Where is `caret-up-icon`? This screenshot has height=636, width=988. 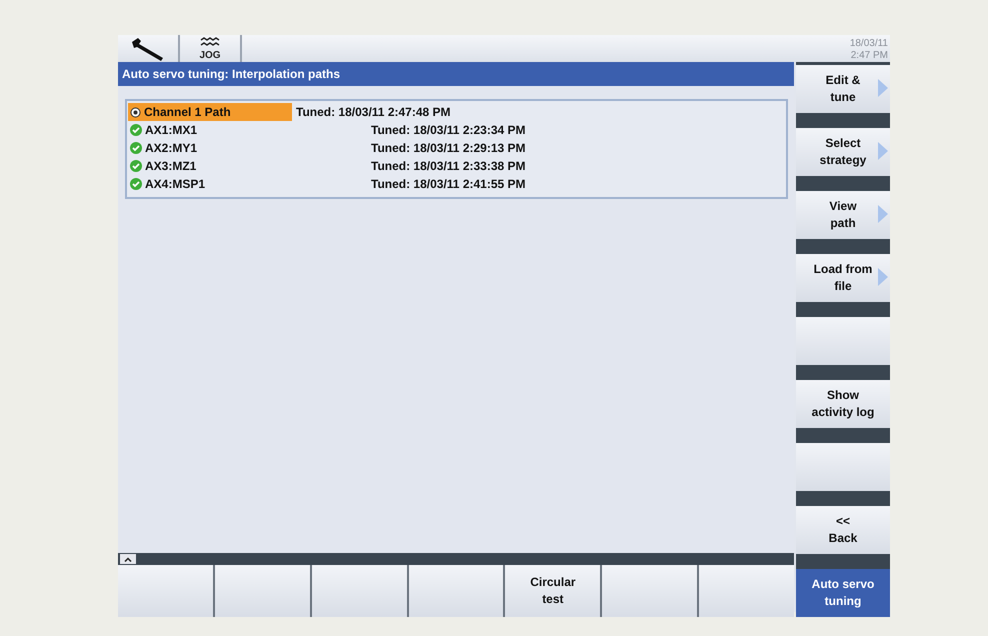
caret-up-icon is located at coordinates (128, 559).